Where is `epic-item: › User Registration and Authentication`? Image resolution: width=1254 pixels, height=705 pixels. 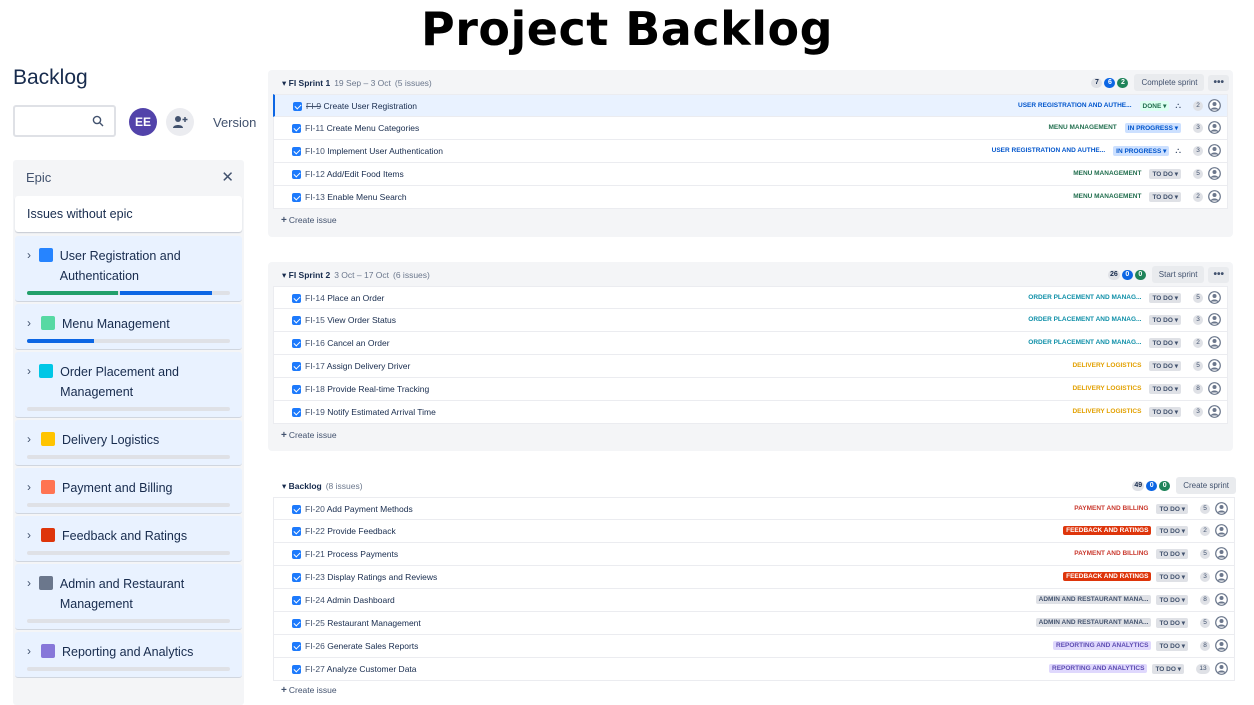
epic-item: › User Registration and Authentication is located at coordinates (128, 269).